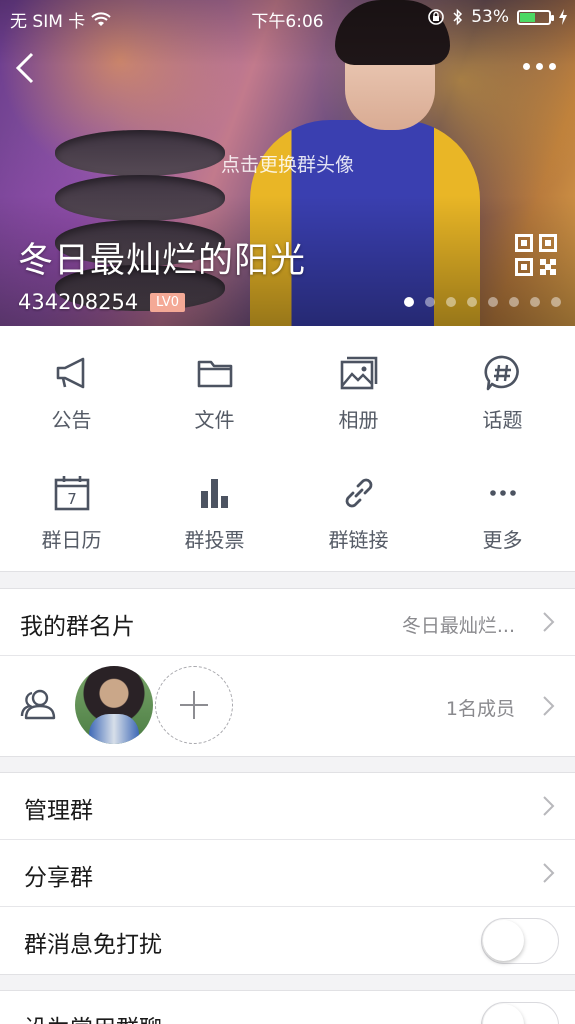  What do you see at coordinates (72, 499) in the screenshot?
I see `calendar-day: 7` at bounding box center [72, 499].